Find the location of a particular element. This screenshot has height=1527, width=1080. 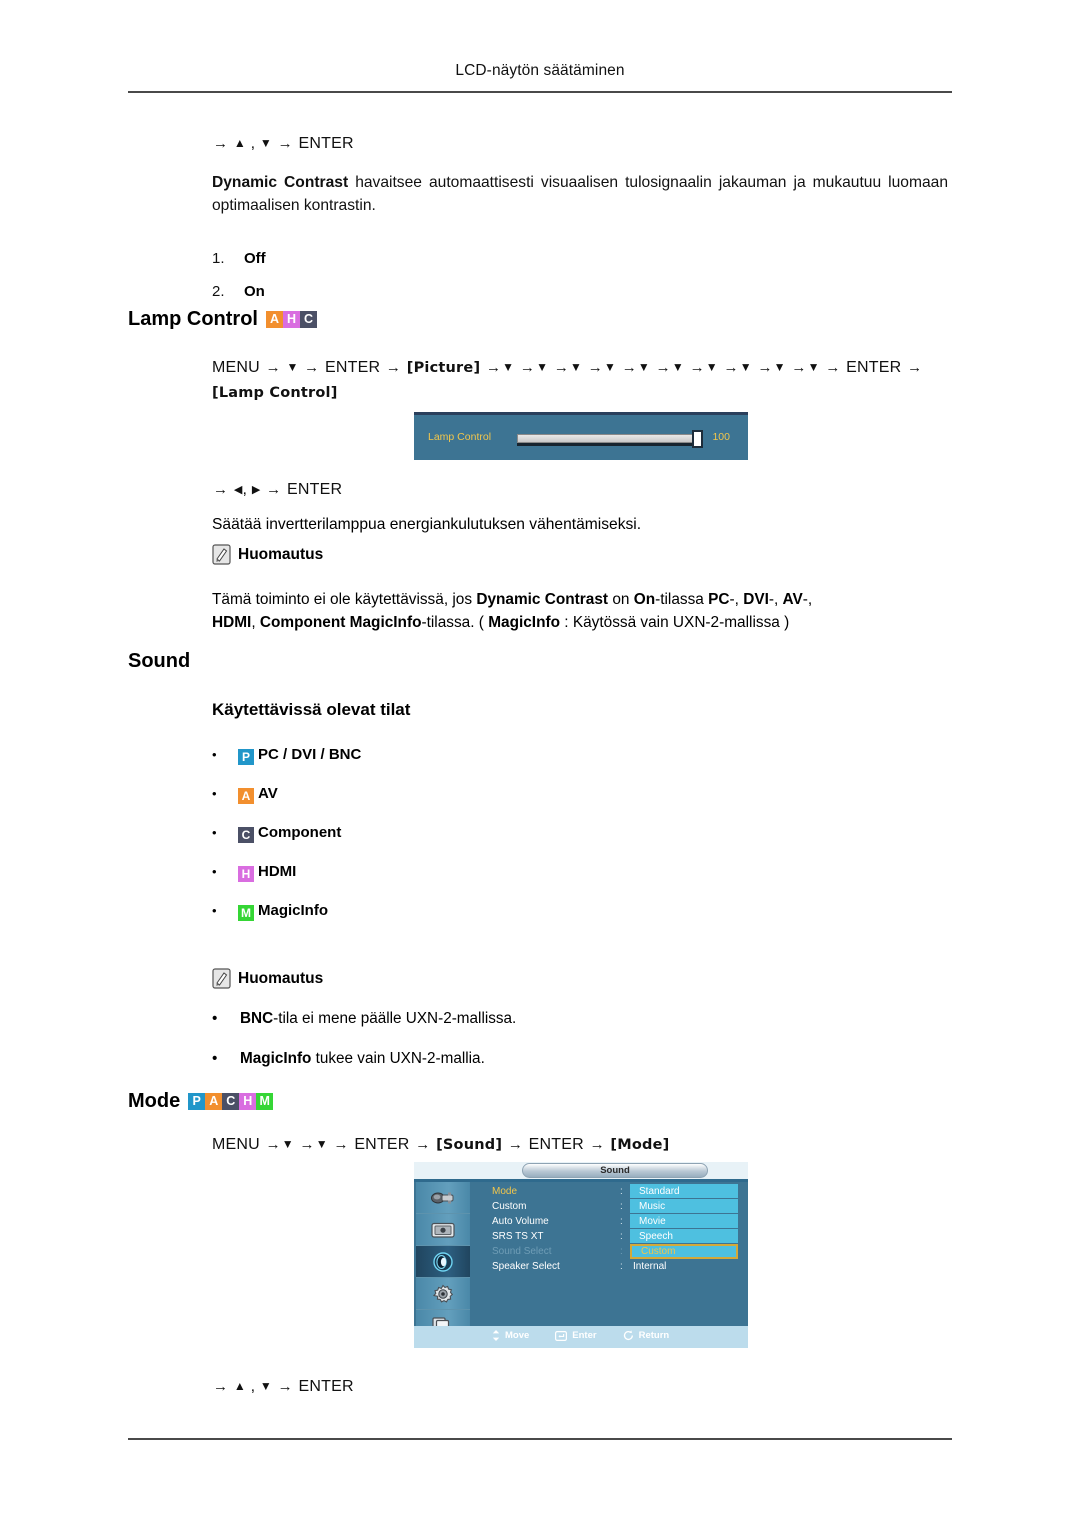

osd-row-mode-label: Mode is located at coordinates (504, 1191).